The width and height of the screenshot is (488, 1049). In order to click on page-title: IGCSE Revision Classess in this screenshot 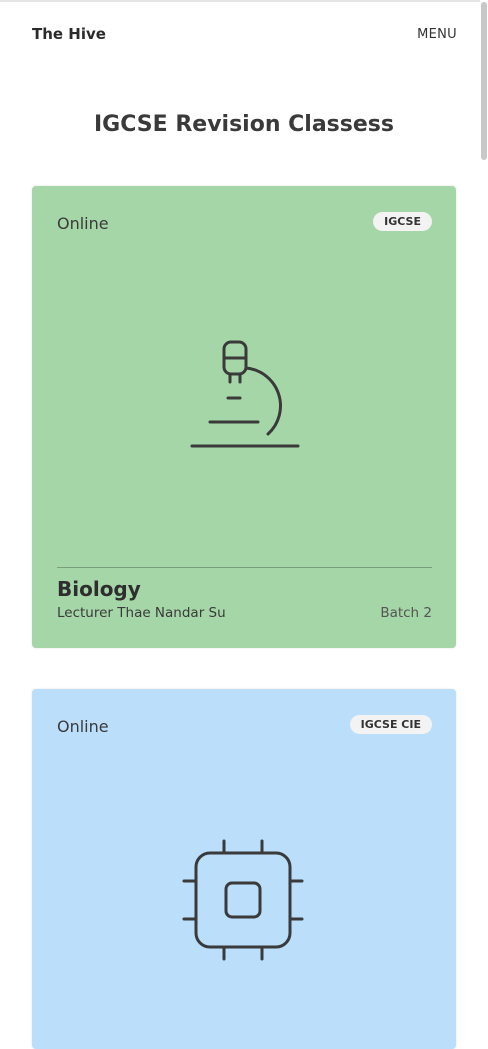, I will do `click(244, 124)`.